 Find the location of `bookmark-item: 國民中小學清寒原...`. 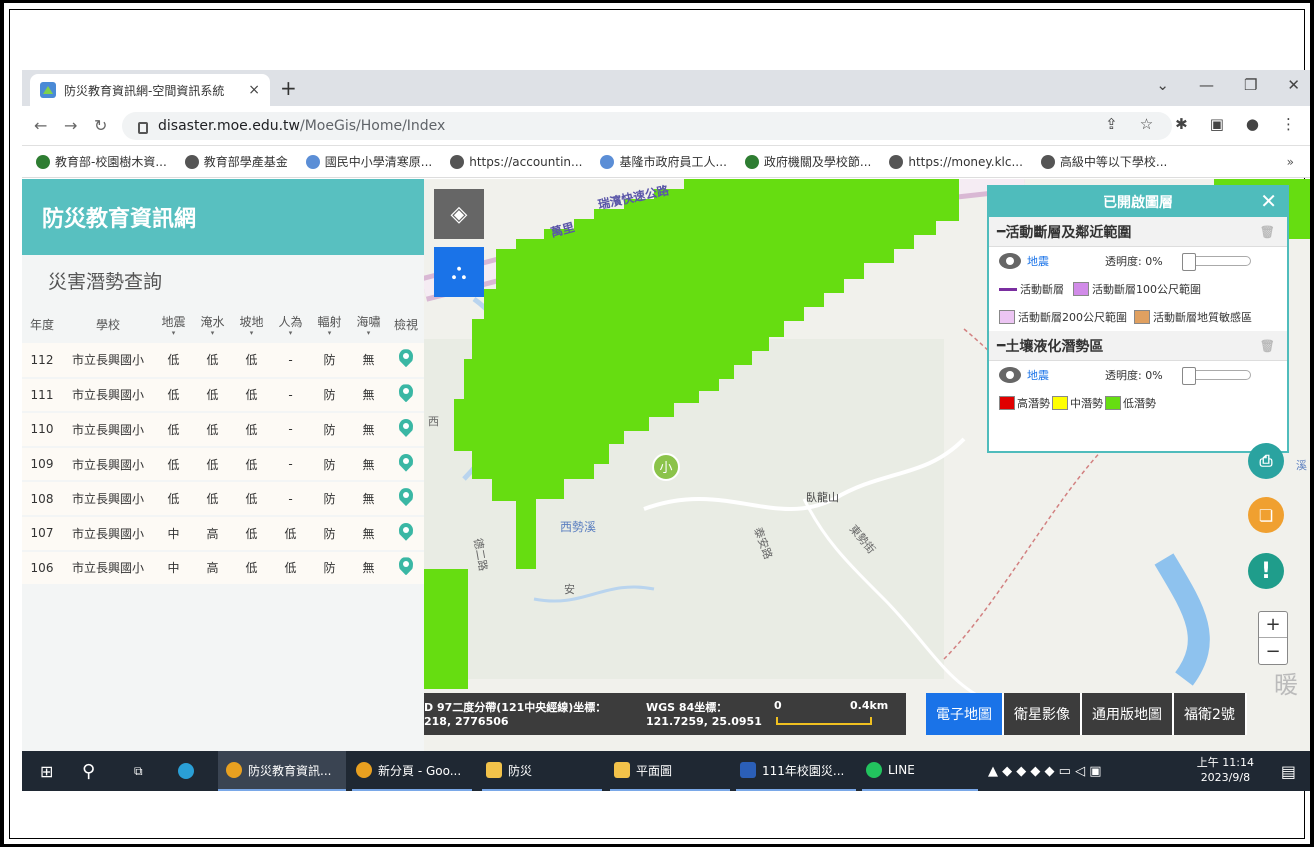

bookmark-item: 國民中小學清寒原... is located at coordinates (368, 161).